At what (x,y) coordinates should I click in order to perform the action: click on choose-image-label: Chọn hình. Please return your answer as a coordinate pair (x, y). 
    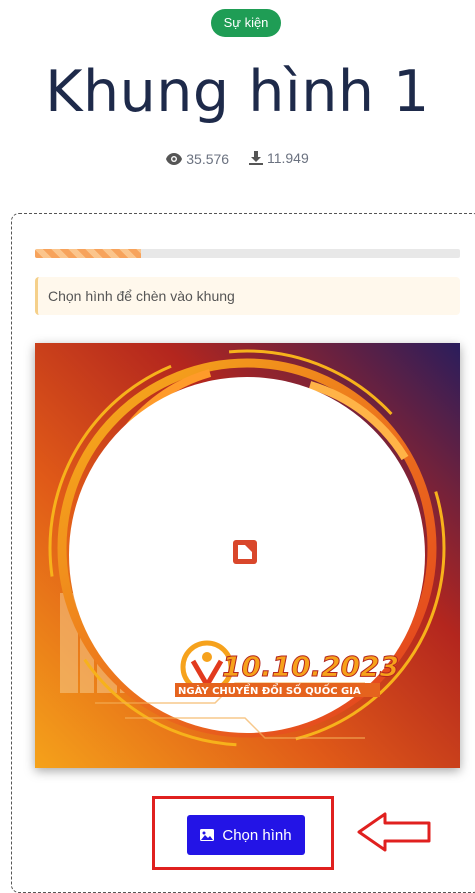
    Looking at the image, I should click on (257, 835).